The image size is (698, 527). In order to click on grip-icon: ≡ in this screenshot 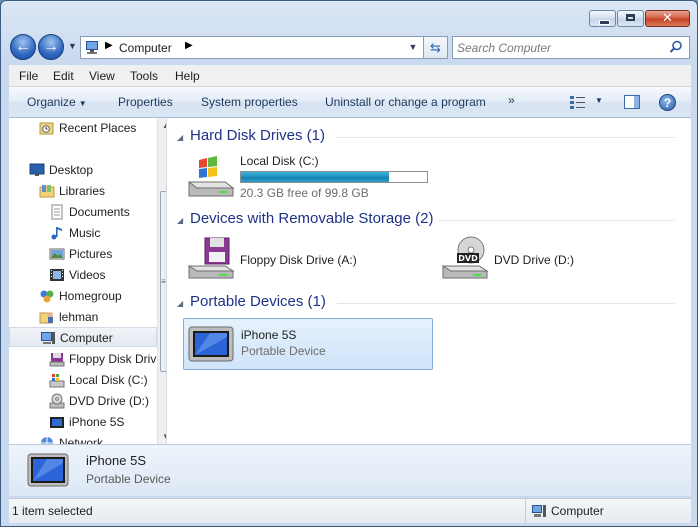, I will do `click(163, 281)`.